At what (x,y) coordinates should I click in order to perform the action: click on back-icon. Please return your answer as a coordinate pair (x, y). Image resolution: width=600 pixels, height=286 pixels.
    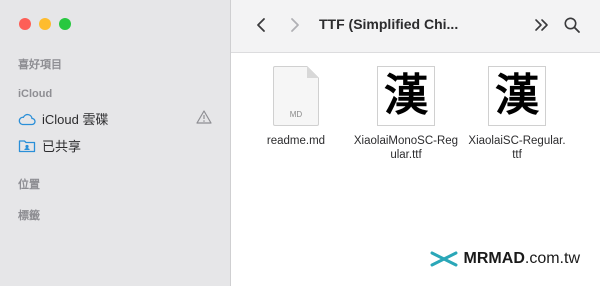
    Looking at the image, I should click on (262, 25).